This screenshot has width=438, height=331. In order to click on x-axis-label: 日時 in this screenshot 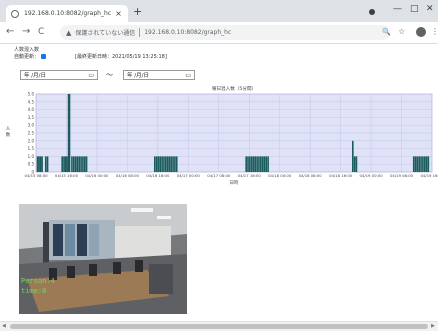, I will do `click(234, 183)`.